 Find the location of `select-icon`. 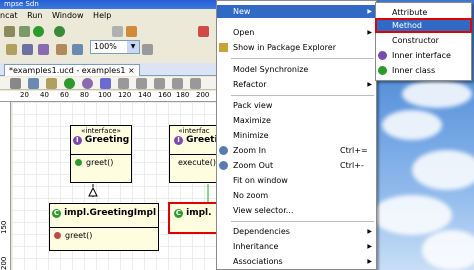

select-icon is located at coordinates (15, 83).